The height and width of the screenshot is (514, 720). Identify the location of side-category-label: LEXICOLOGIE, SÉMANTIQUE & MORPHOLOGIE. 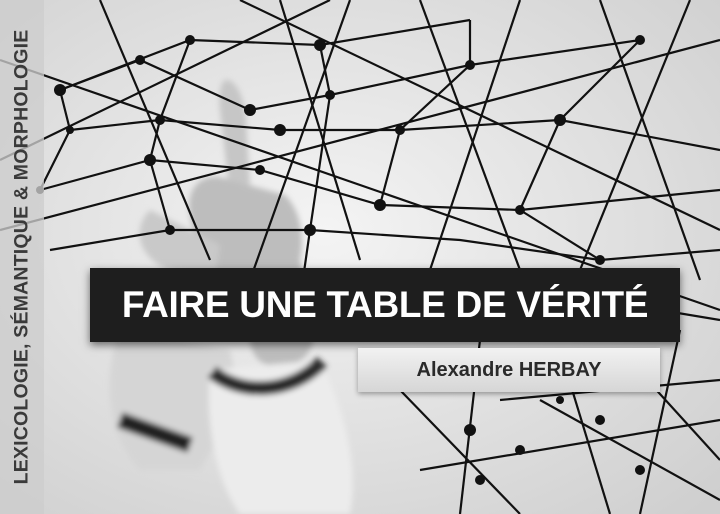
(21, 257).